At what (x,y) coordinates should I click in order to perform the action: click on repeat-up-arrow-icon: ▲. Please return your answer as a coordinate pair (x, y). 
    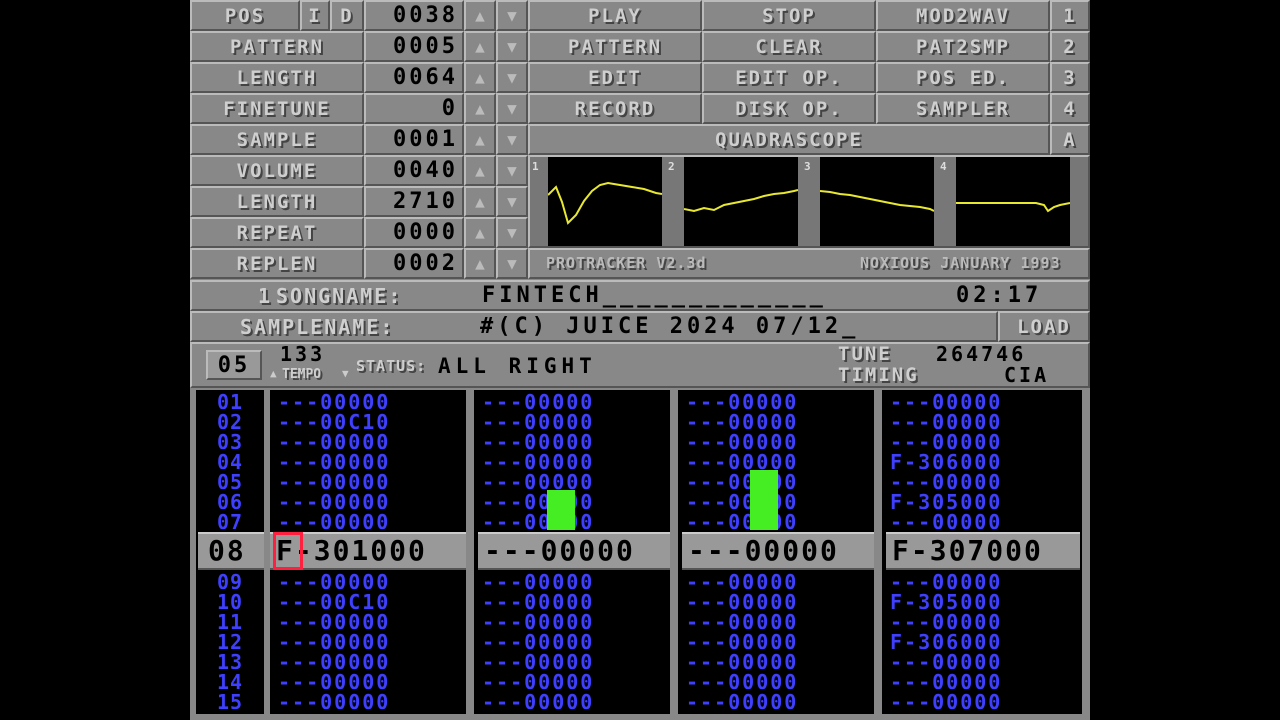
    Looking at the image, I should click on (480, 232).